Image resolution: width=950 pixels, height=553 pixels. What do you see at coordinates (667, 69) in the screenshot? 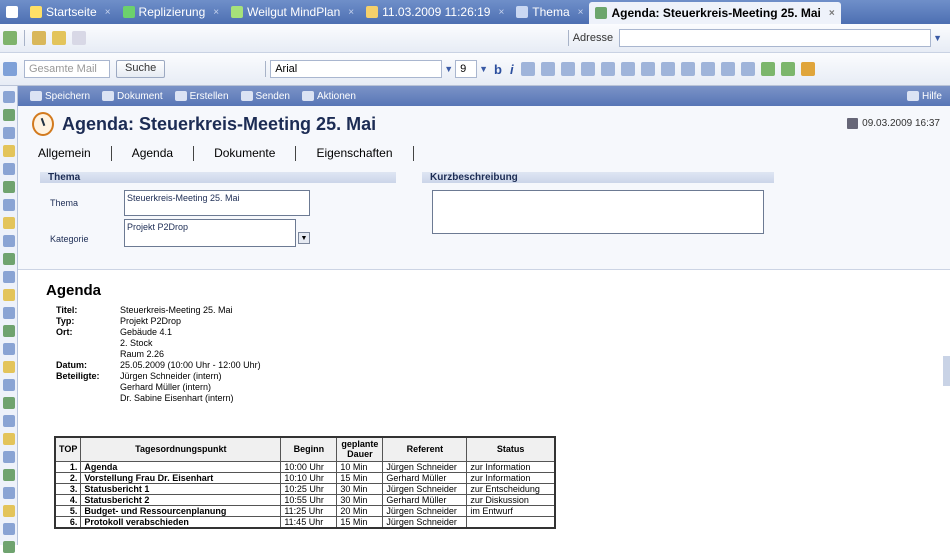
I see `align-right-icon` at bounding box center [667, 69].